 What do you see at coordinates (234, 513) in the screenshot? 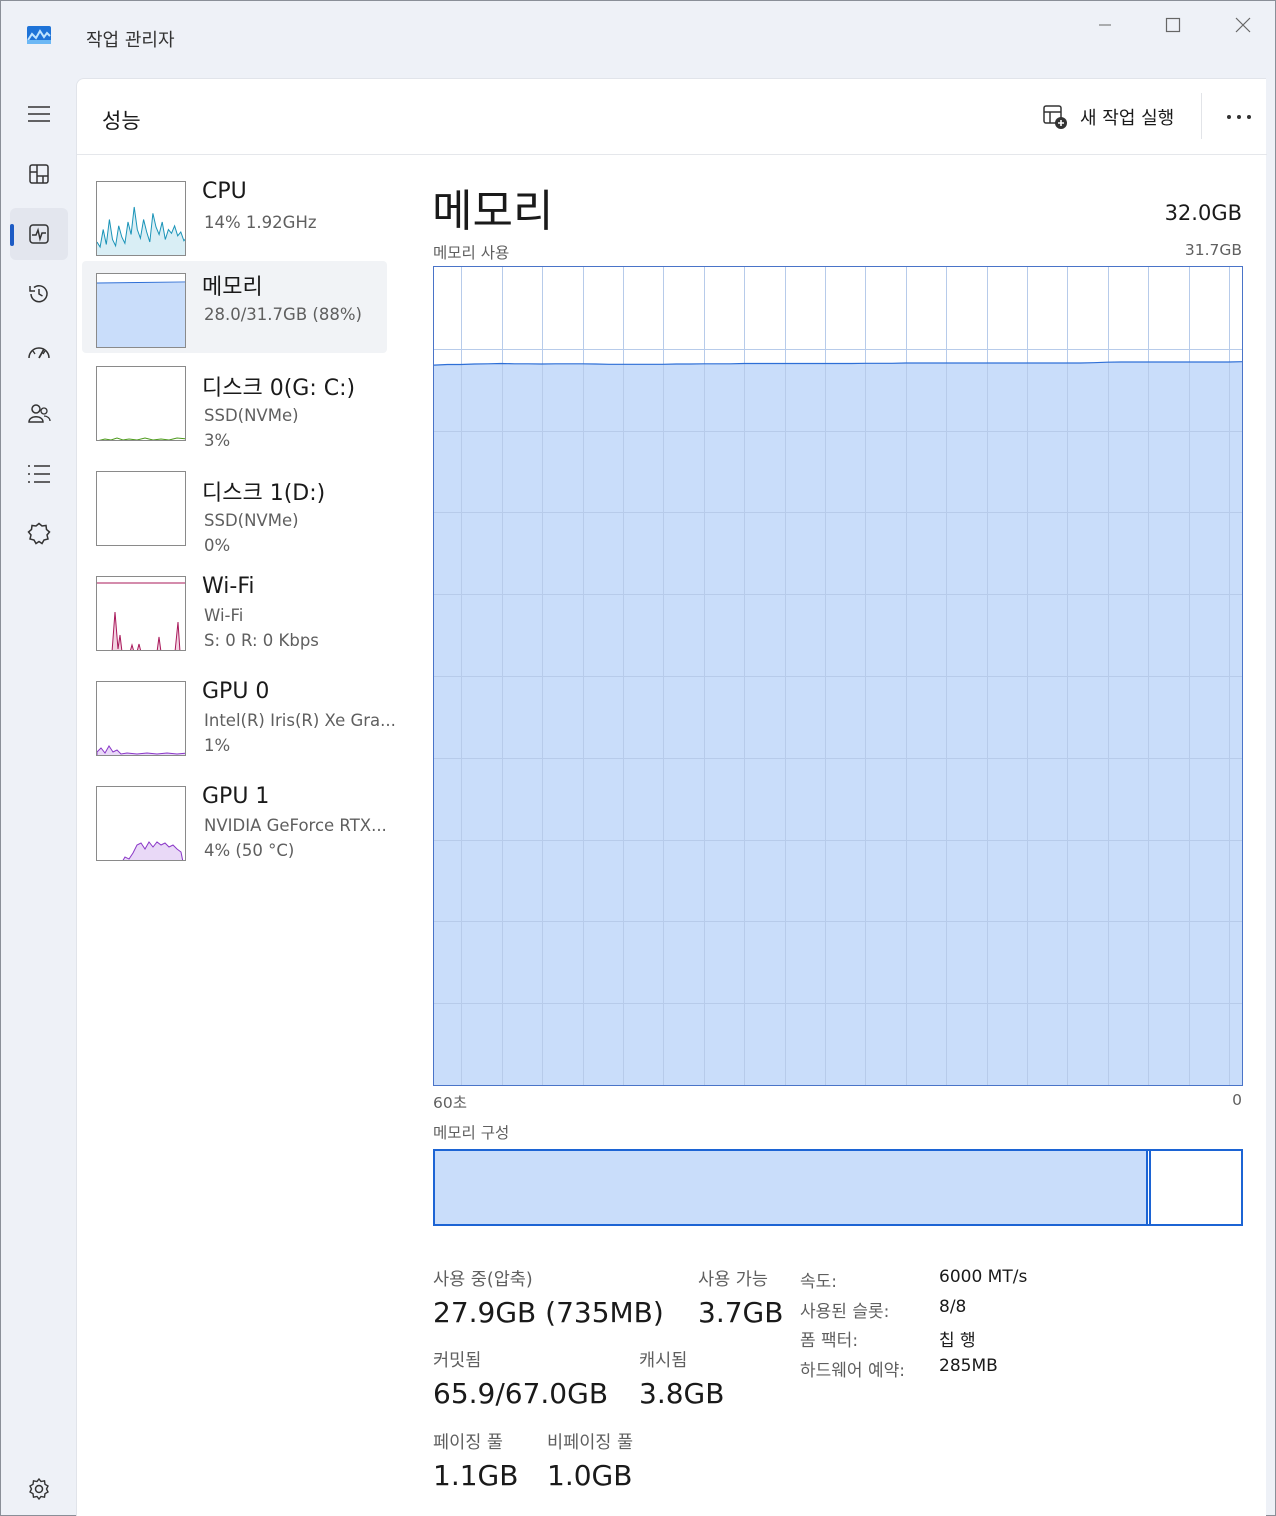
I see `device-disk-1: 디스크 1(D:) SSD(NVMe) 0%` at bounding box center [234, 513].